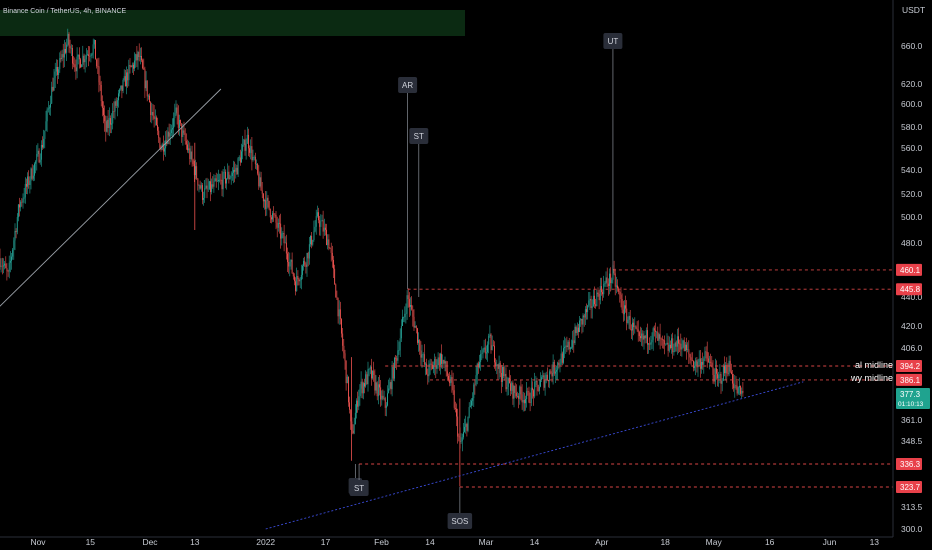  Describe the element at coordinates (419, 136) in the screenshot. I see `marker-label: ST` at that location.